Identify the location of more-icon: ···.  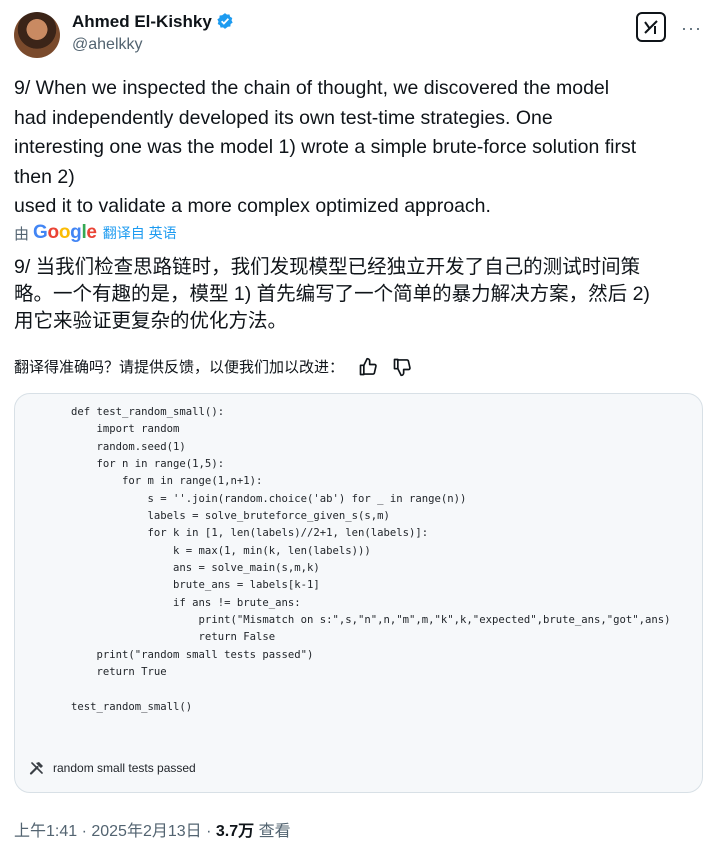
(691, 28).